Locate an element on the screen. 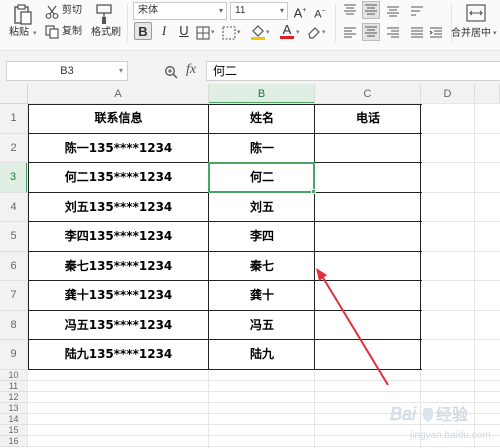 This screenshot has width=500, height=448. indent-icon is located at coordinates (436, 32).